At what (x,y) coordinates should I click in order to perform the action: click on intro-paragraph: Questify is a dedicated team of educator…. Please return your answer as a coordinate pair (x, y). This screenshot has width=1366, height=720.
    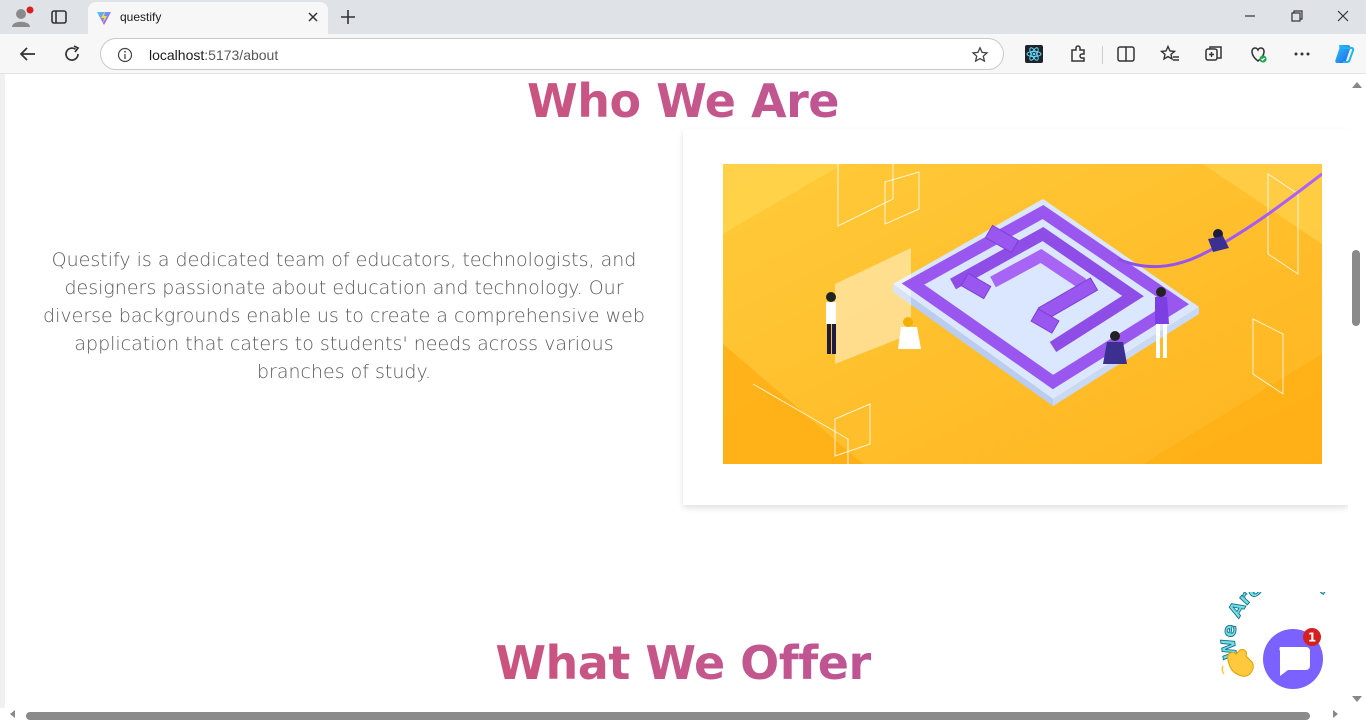
    Looking at the image, I should click on (344, 316).